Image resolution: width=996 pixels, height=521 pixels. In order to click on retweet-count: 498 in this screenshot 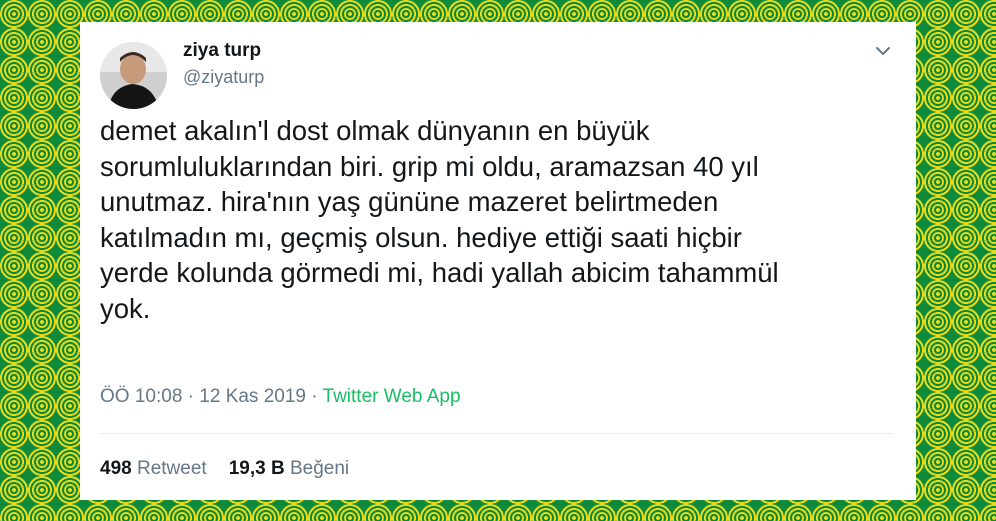, I will do `click(116, 468)`.